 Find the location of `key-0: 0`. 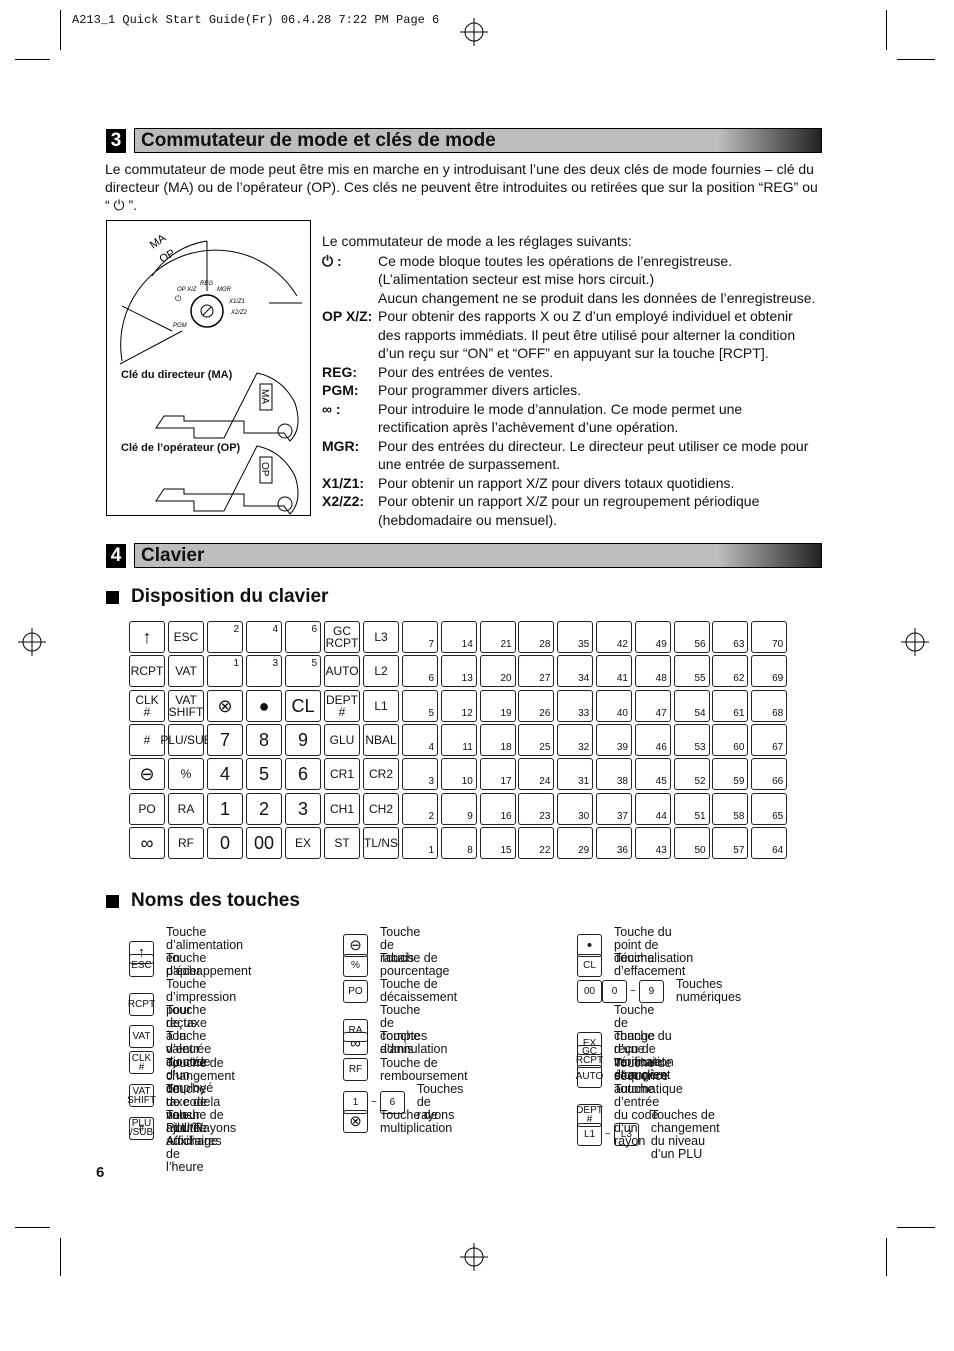

key-0: 0 is located at coordinates (225, 842).